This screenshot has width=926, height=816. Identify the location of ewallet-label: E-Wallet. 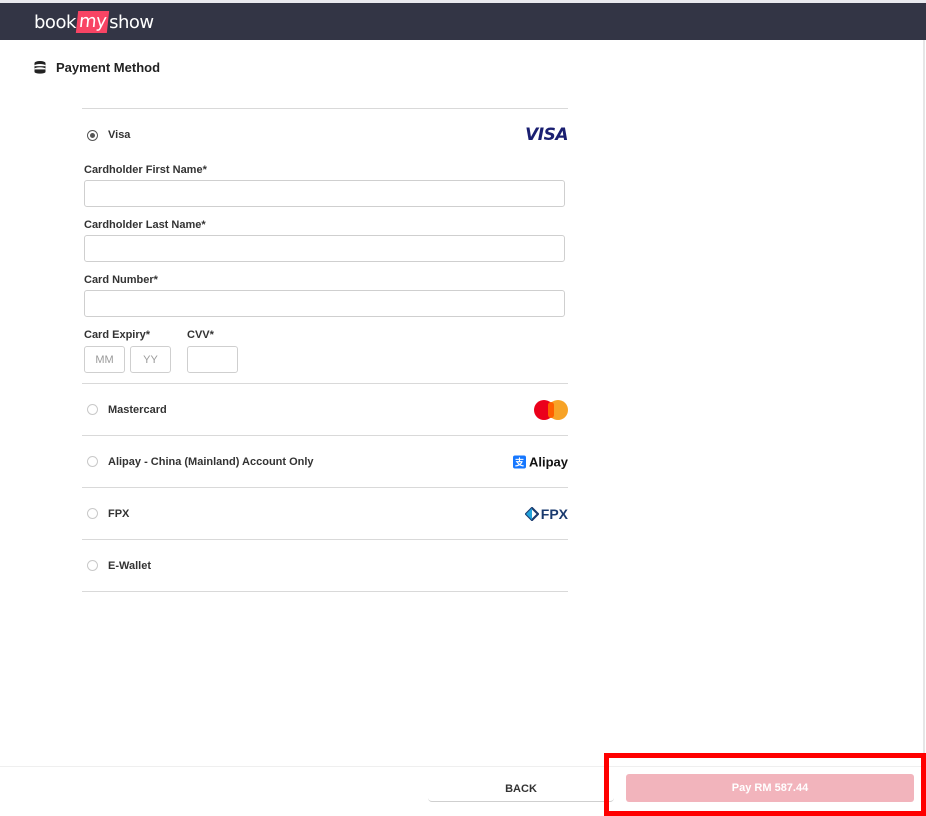
(129, 565).